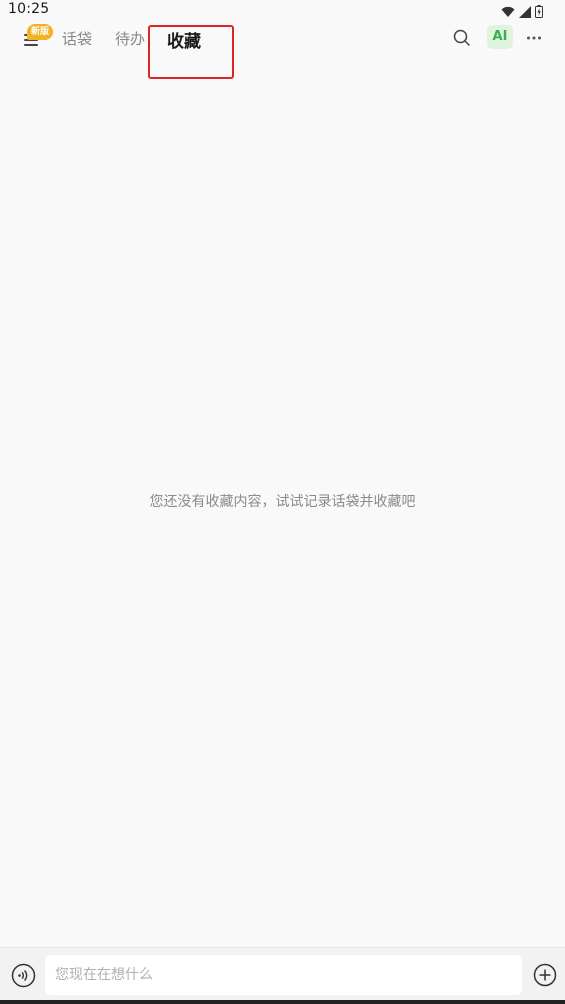 The height and width of the screenshot is (1004, 565). What do you see at coordinates (77, 38) in the screenshot?
I see `tab-huadai: 话袋` at bounding box center [77, 38].